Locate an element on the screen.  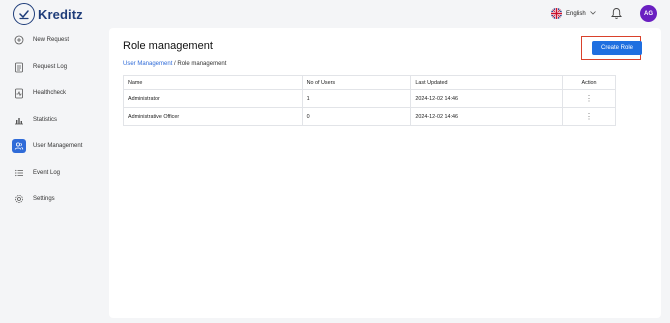
sidebar-item-event-log: Event Log is located at coordinates (36, 173).